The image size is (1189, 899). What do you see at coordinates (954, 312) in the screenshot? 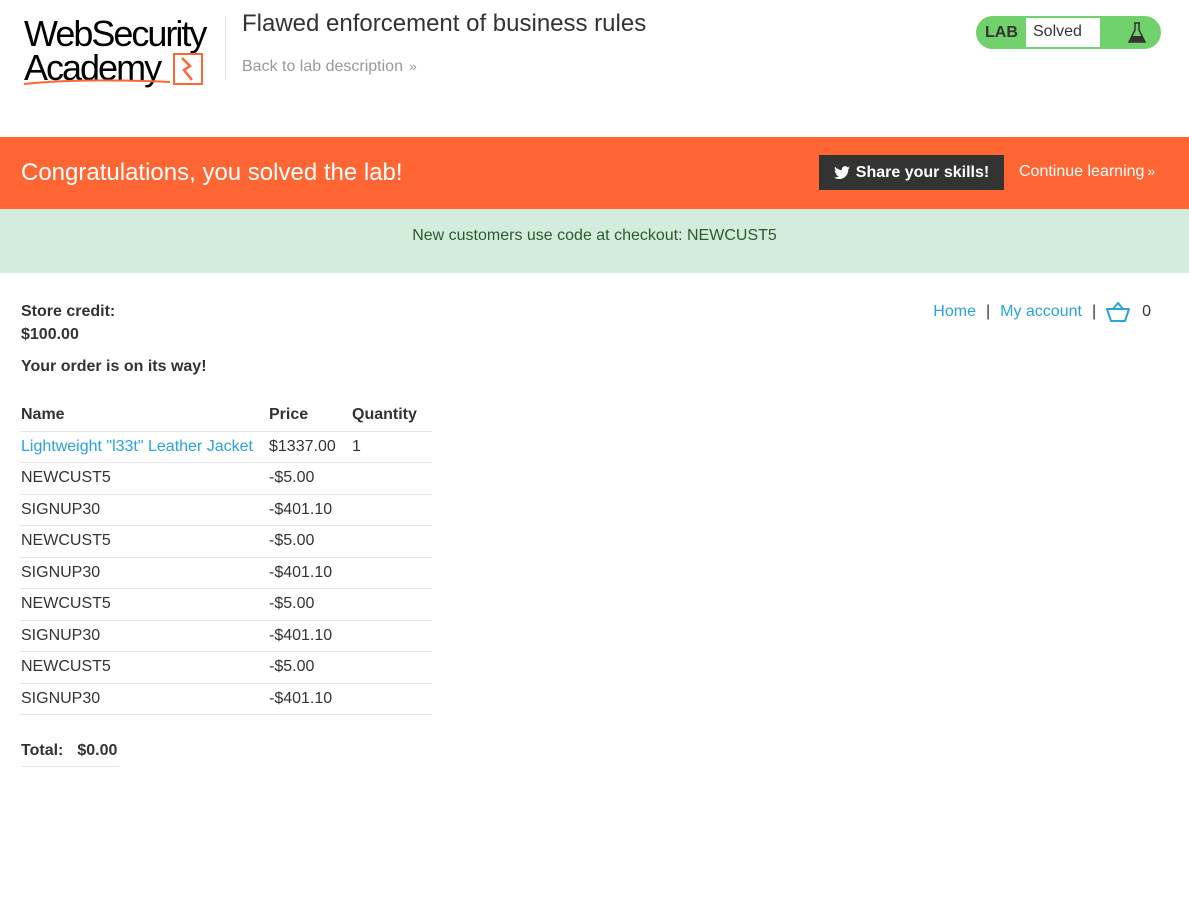
I see `home-link: Home` at bounding box center [954, 312].